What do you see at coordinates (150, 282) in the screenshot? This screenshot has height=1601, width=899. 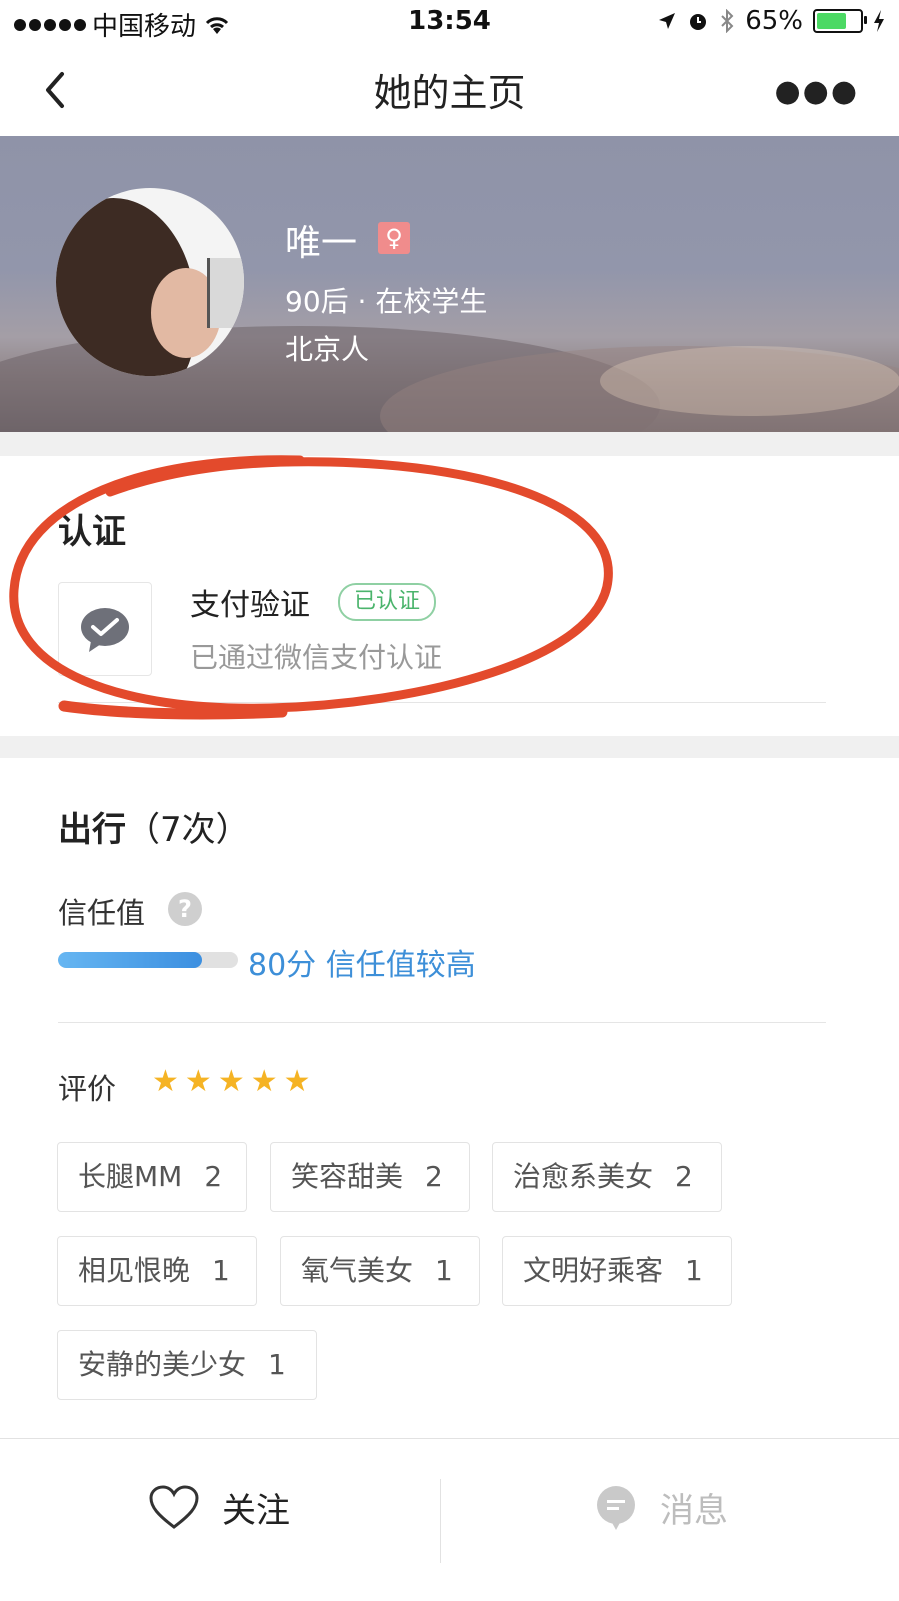 I see `avatar` at bounding box center [150, 282].